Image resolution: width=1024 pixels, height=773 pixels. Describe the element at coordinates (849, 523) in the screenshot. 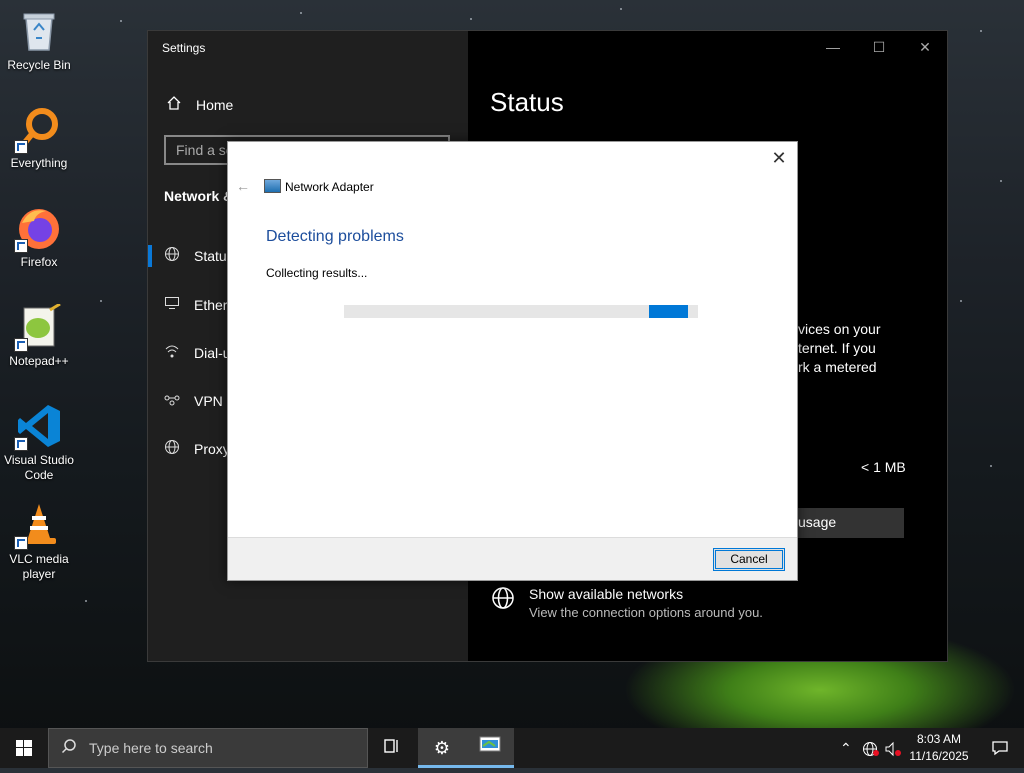

I see `data-usage-button: usage` at that location.